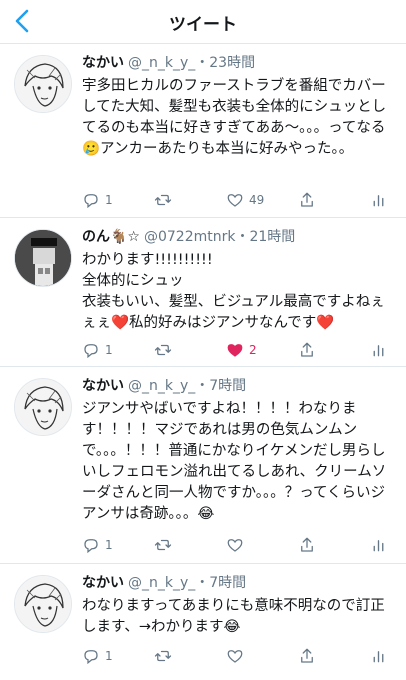 Image resolution: width=406 pixels, height=680 pixels. I want to click on tweet-meta: なかい @_n_k_y_・23時間, so click(239, 63).